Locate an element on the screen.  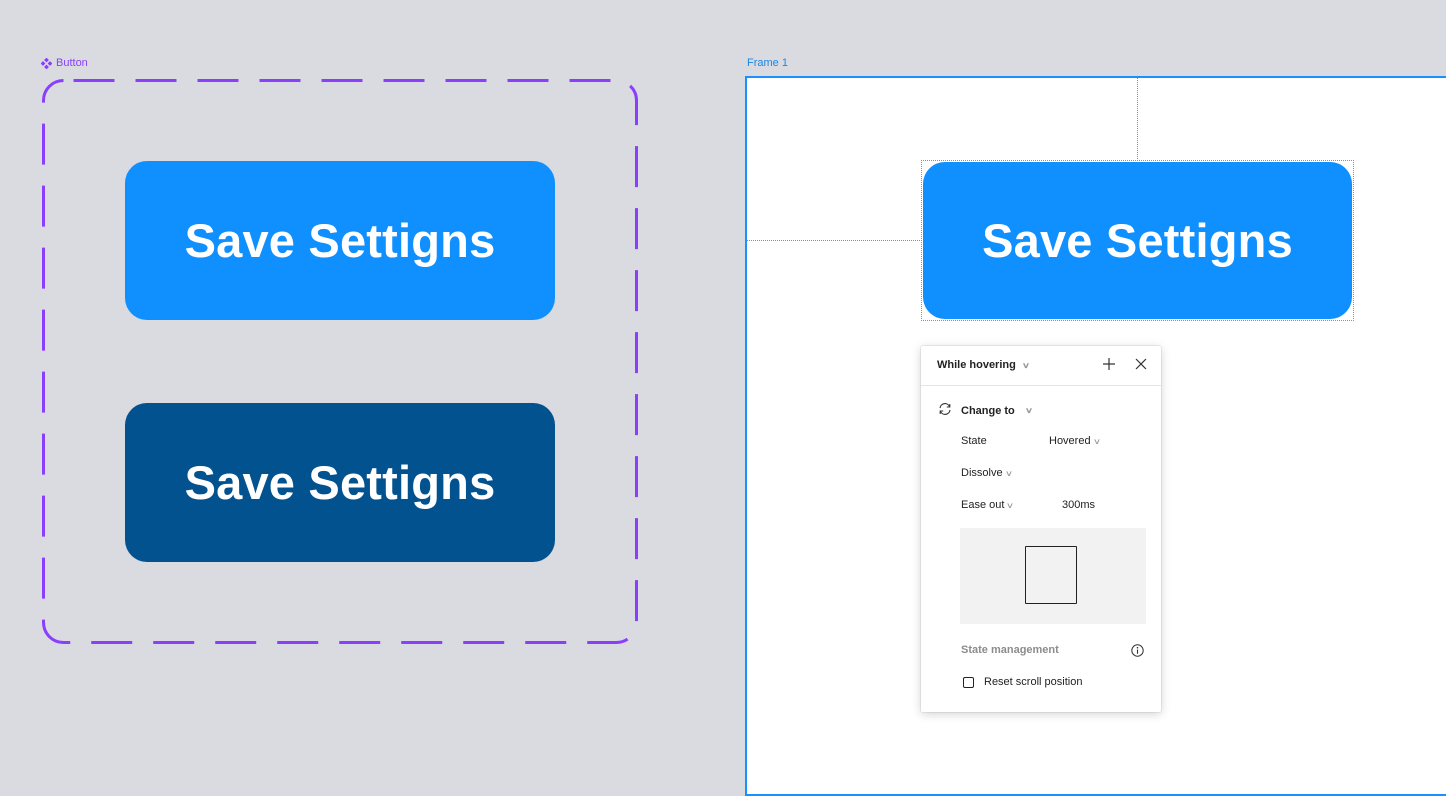
duration-input: 300ms is located at coordinates (1078, 505).